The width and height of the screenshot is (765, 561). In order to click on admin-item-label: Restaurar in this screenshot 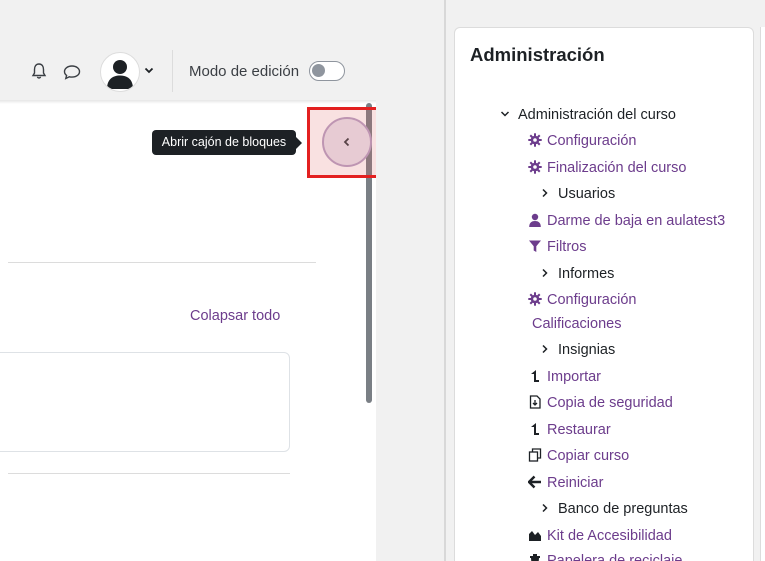, I will do `click(579, 430)`.